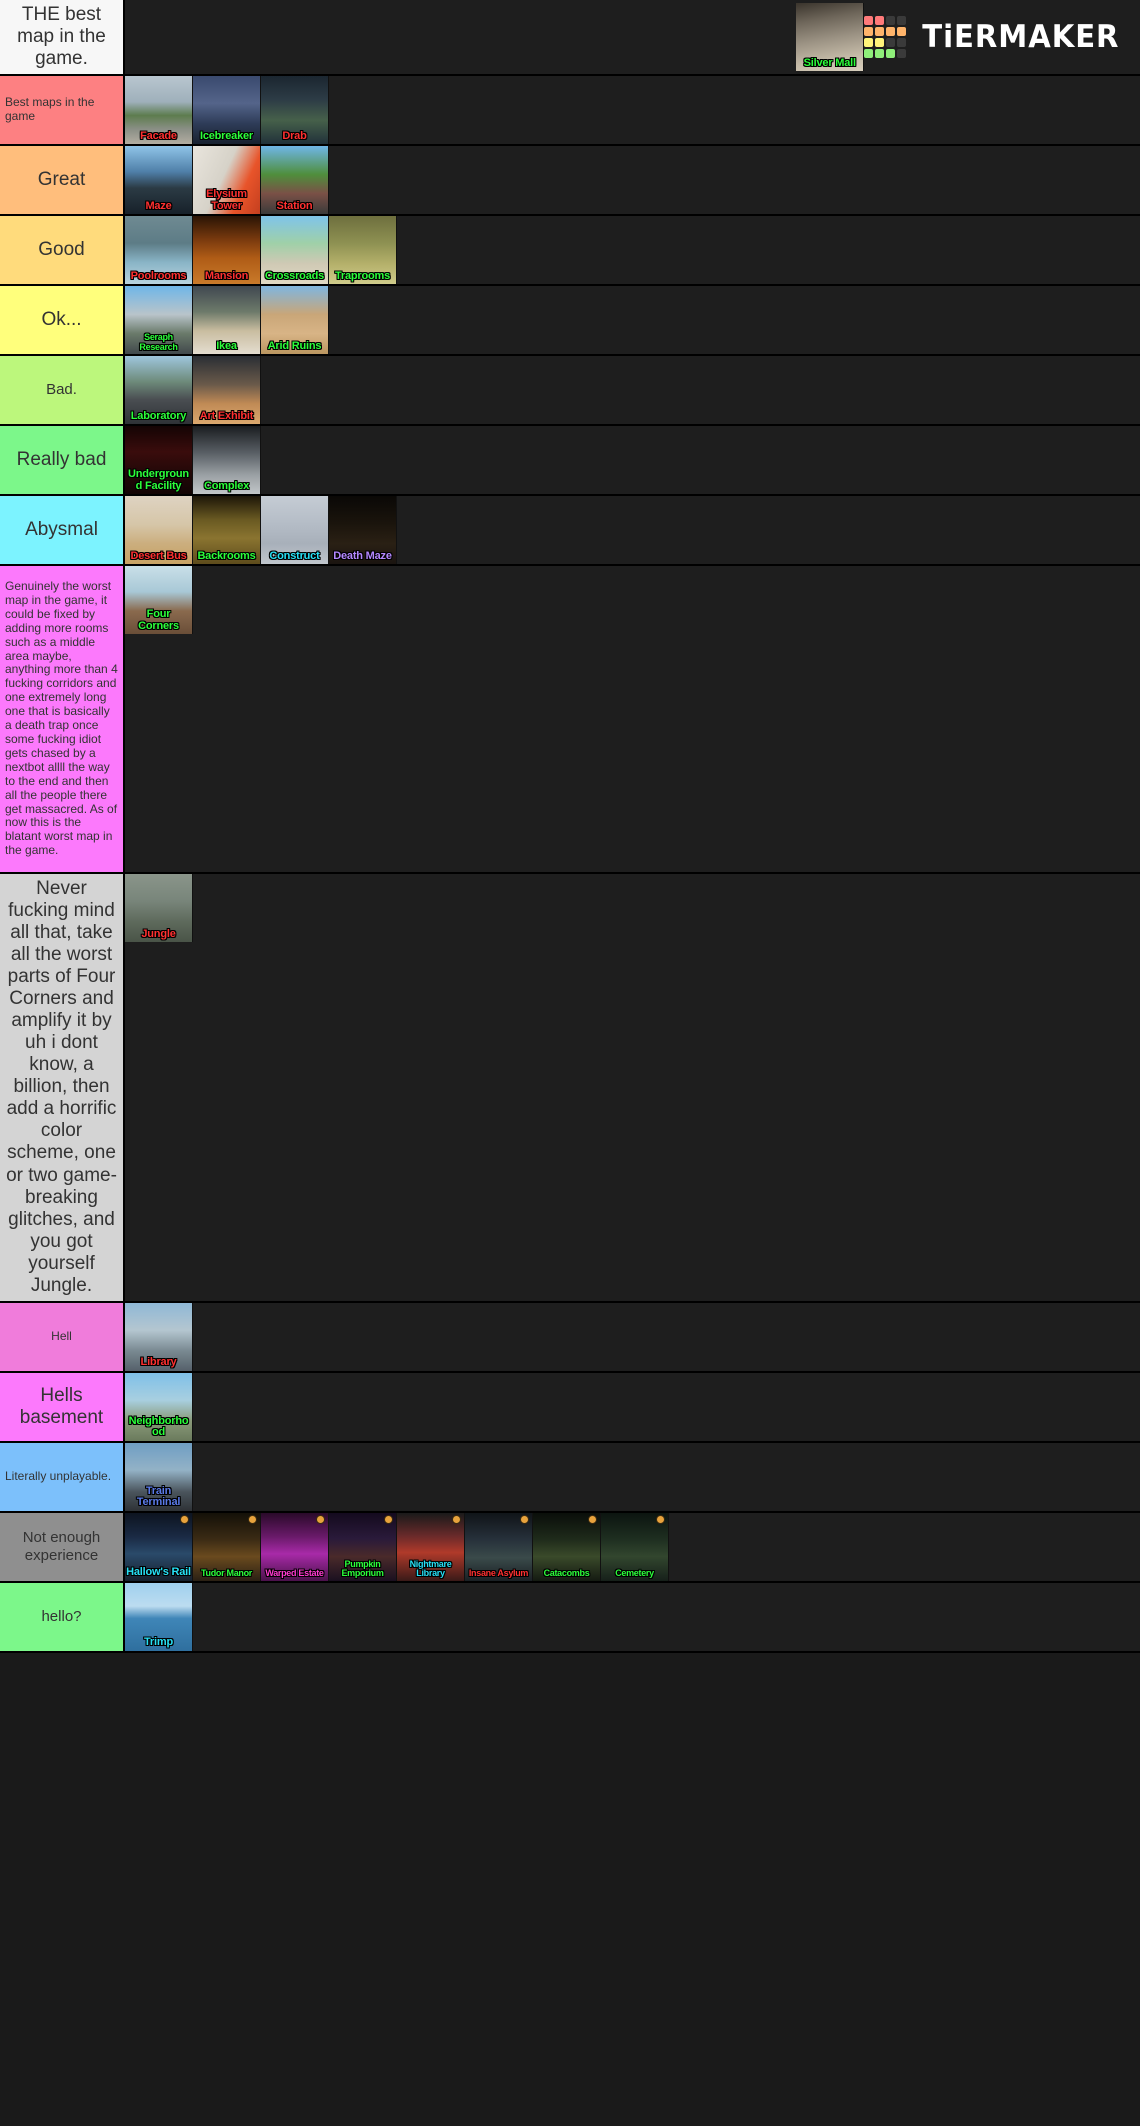 This screenshot has width=1140, height=2126. Describe the element at coordinates (62, 180) in the screenshot. I see `tier-label-2: Great` at that location.